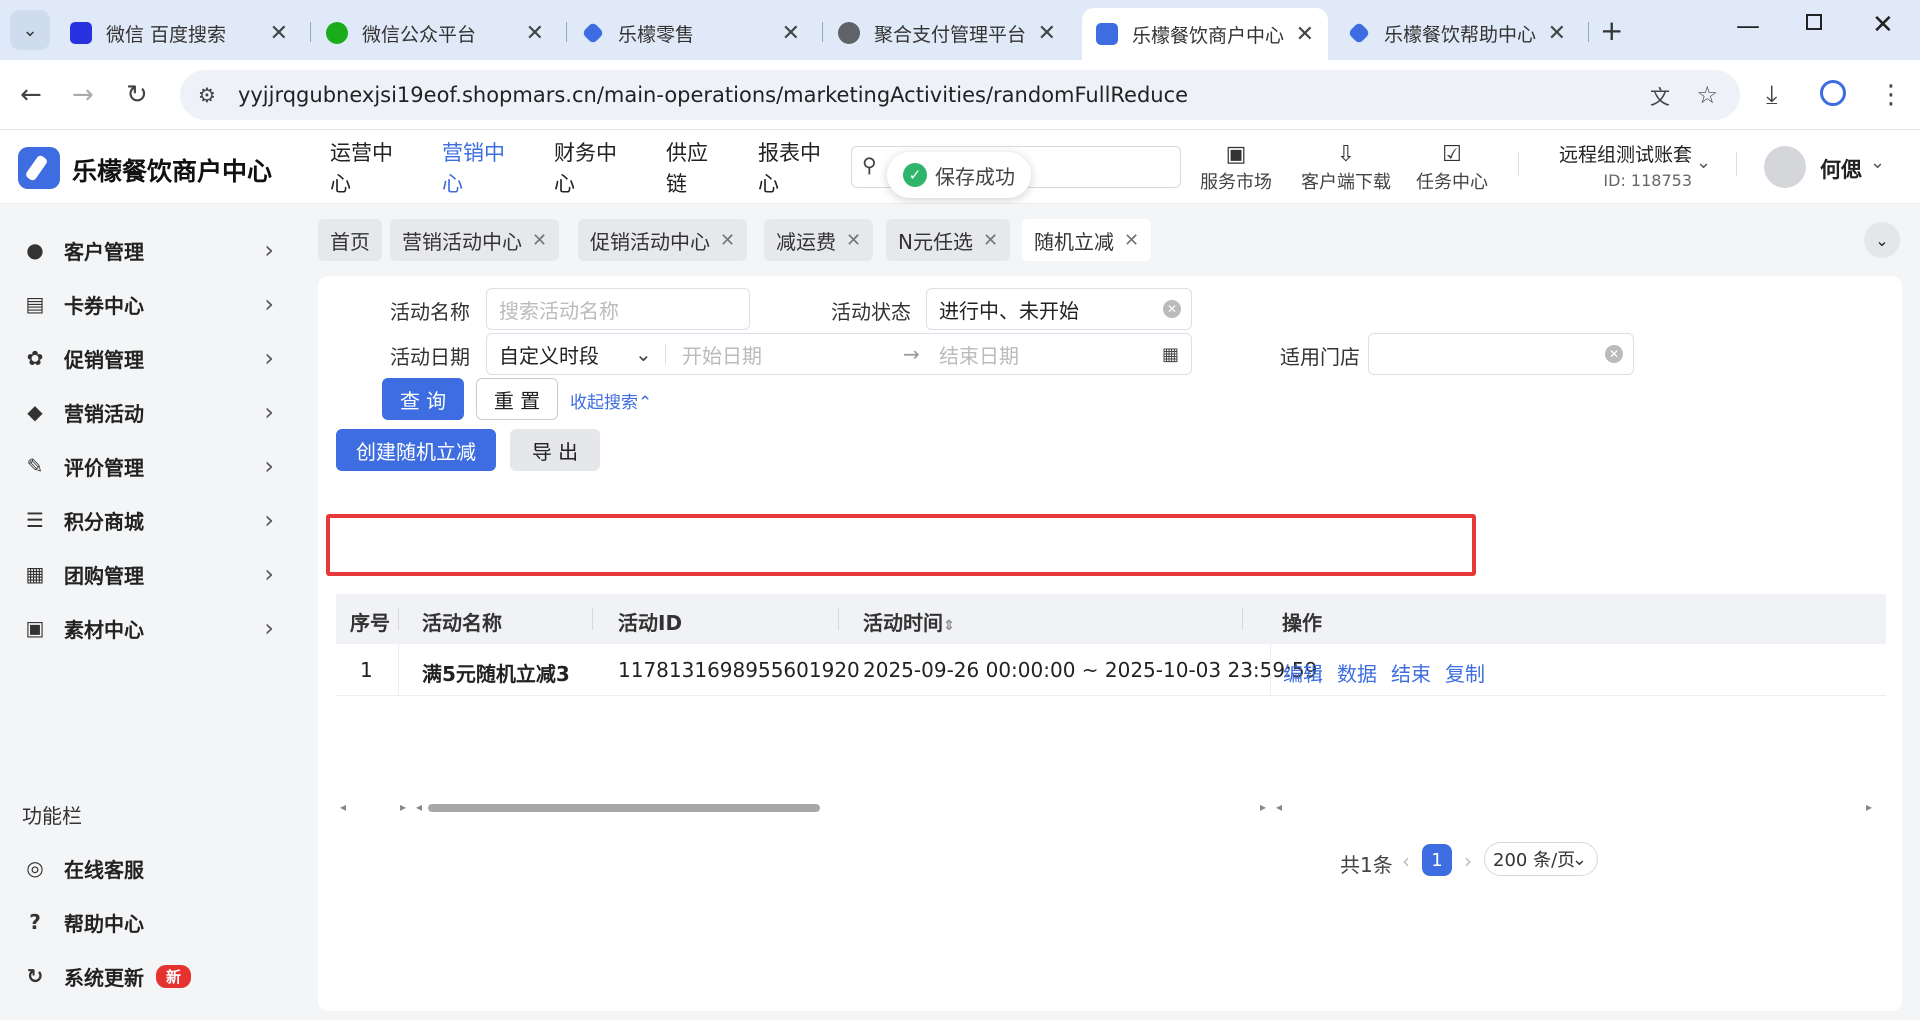 The width and height of the screenshot is (1920, 1020). I want to click on collapse-search-link: 收起搜索⌃, so click(611, 400).